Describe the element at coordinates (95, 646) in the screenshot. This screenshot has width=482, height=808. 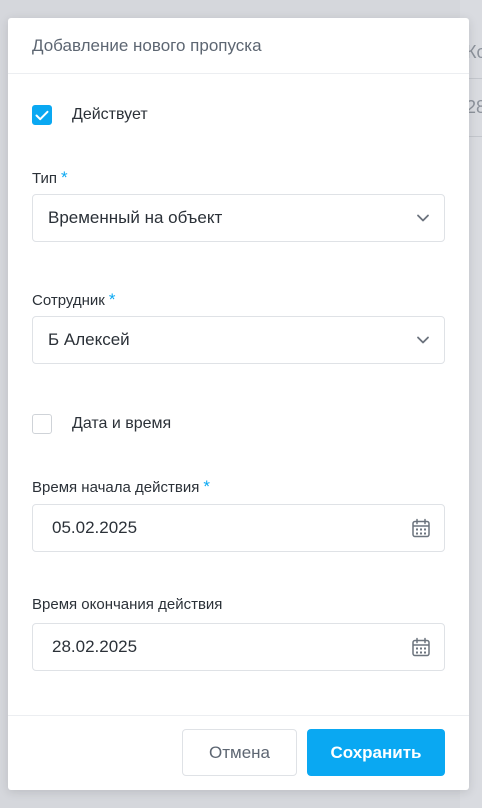
I see `end-date-value: 28.02.2025` at that location.